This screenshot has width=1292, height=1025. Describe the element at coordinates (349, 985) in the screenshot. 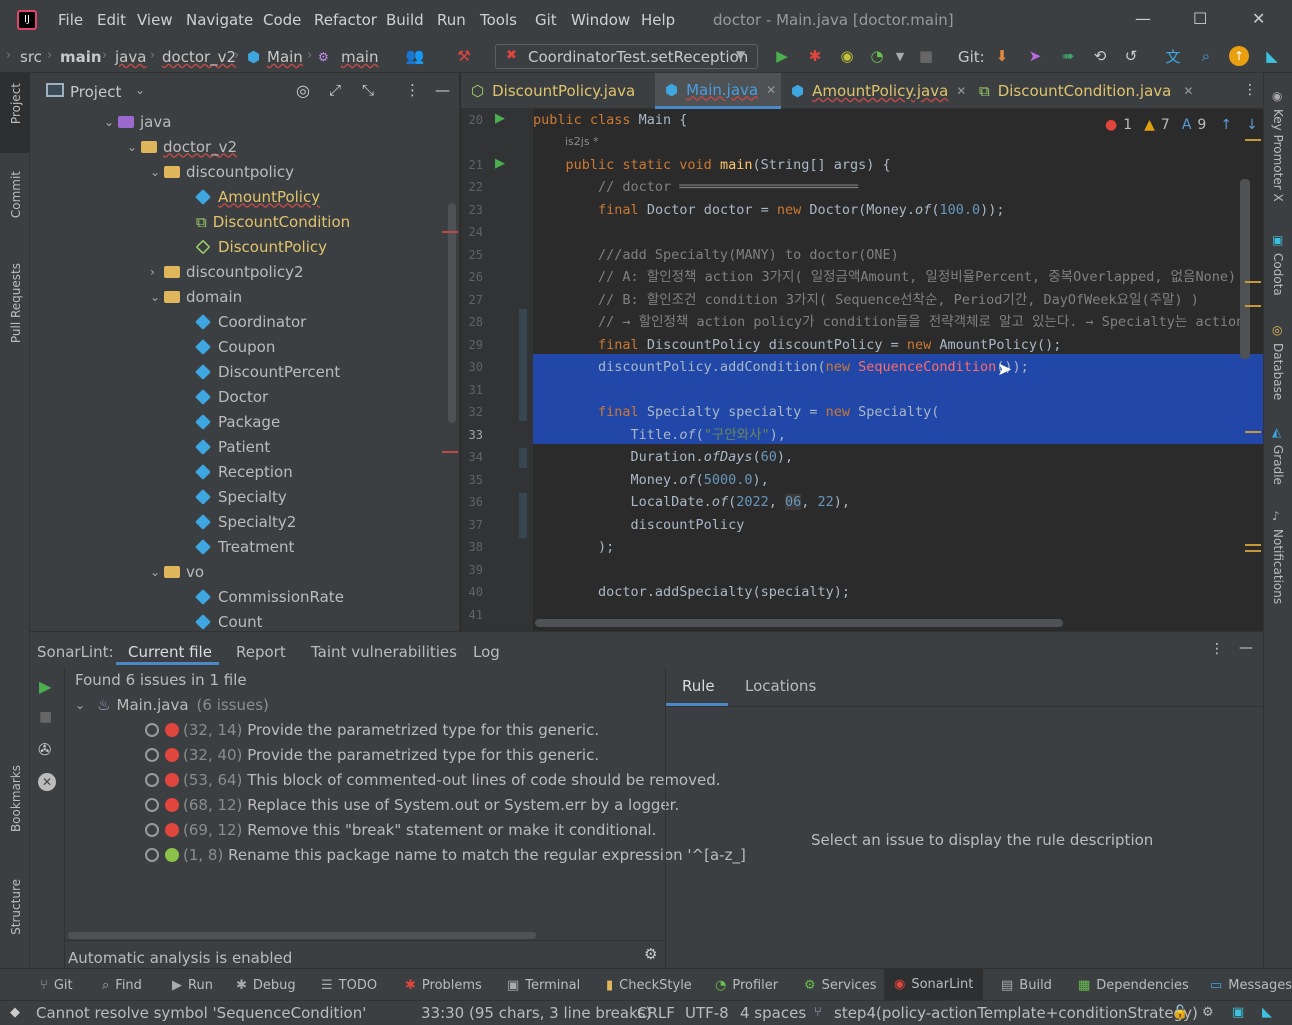

I see `tool-todo: ☰ TODO` at that location.